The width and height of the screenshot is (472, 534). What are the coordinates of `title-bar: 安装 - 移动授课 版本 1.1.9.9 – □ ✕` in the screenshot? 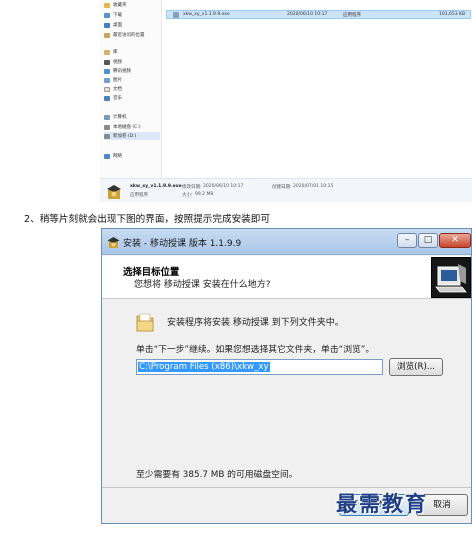 It's located at (286, 242).